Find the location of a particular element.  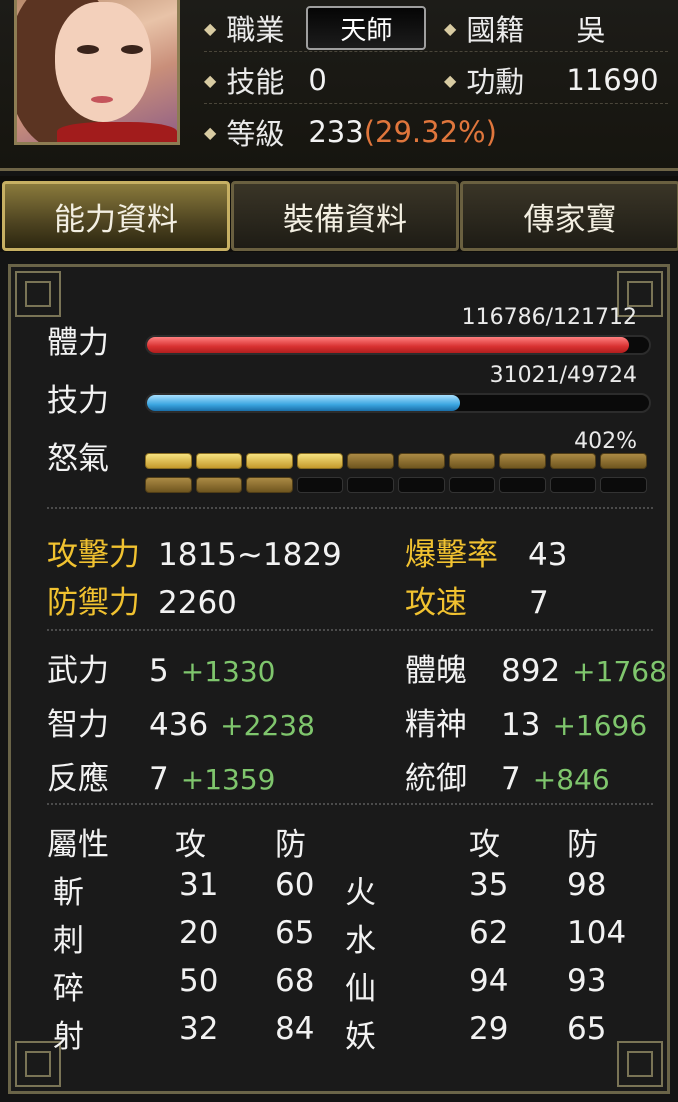

spi-label: 精神 is located at coordinates (436, 725).